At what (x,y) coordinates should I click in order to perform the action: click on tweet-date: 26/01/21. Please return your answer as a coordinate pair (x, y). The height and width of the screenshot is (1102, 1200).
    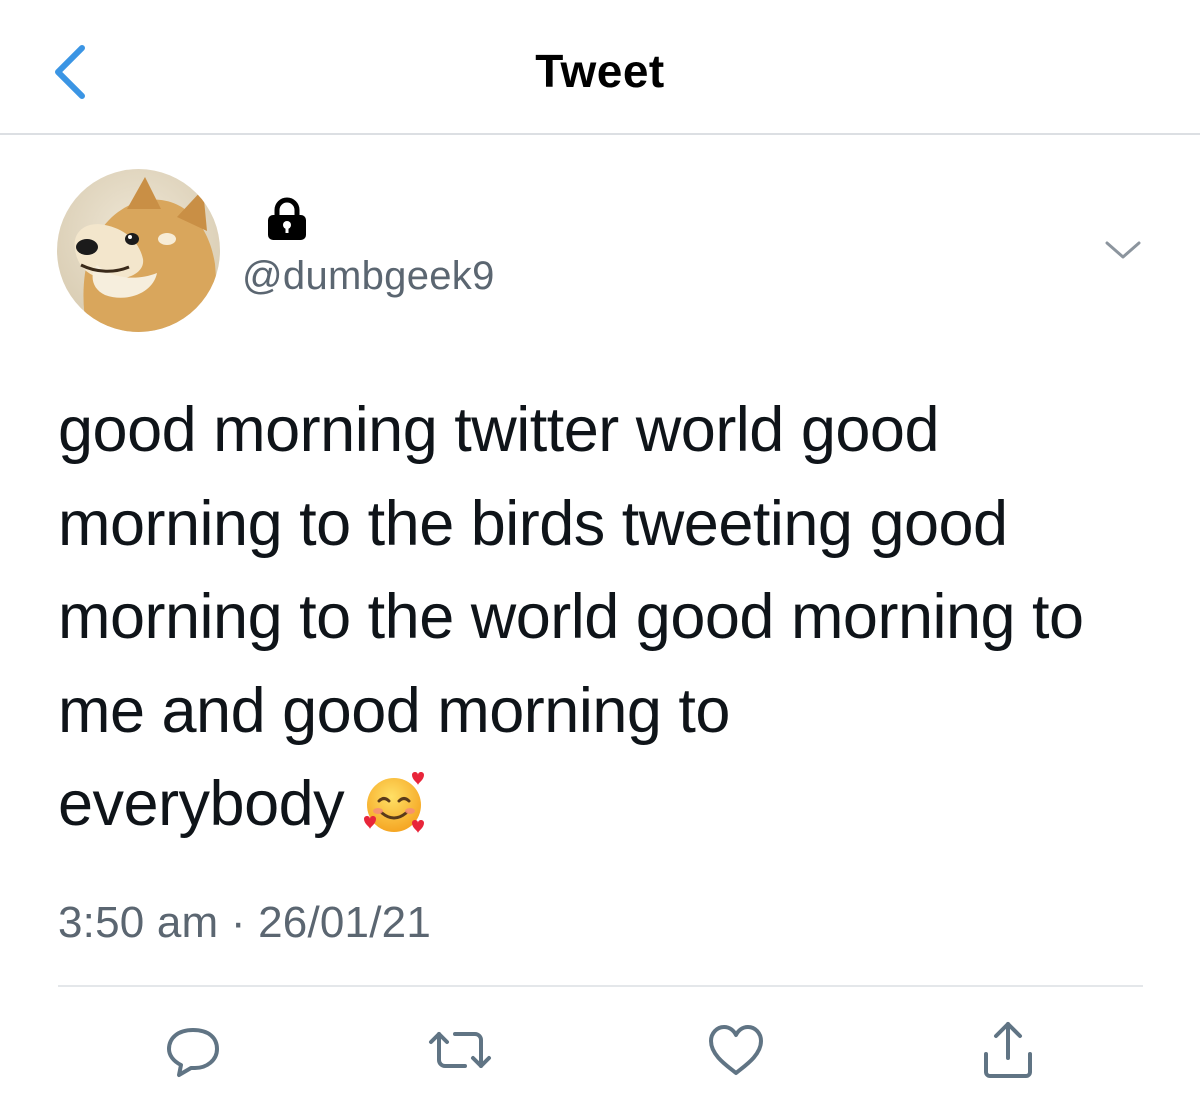
    Looking at the image, I should click on (344, 922).